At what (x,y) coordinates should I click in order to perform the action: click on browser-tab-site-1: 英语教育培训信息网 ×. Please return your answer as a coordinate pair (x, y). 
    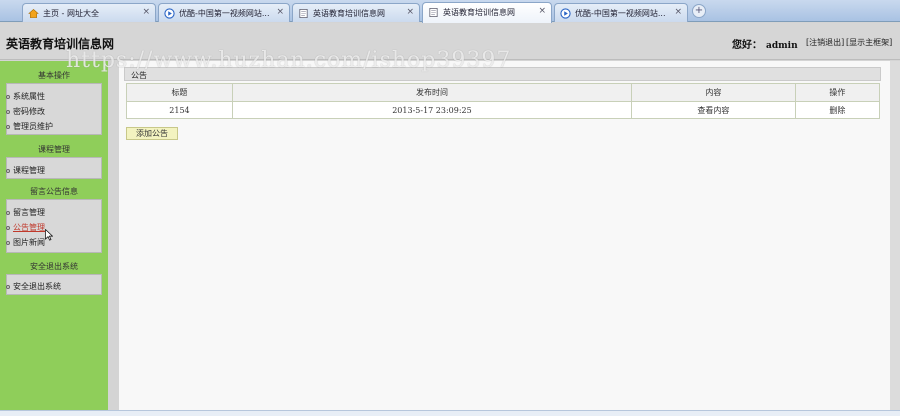
    Looking at the image, I should click on (356, 12).